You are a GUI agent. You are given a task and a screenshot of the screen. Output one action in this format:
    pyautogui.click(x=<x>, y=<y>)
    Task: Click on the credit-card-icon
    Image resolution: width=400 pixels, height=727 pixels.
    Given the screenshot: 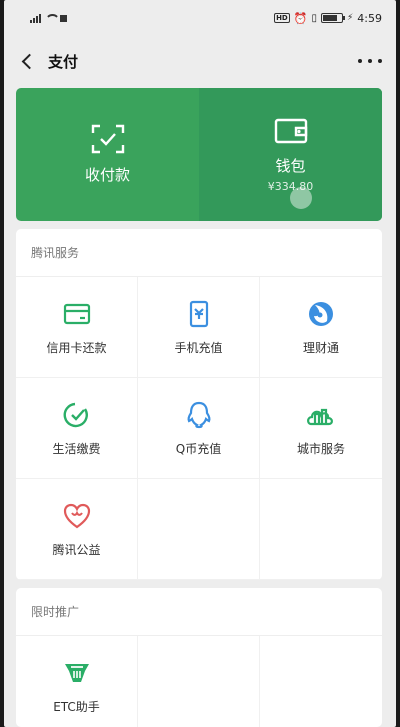 What is the action you would take?
    pyautogui.click(x=76, y=313)
    